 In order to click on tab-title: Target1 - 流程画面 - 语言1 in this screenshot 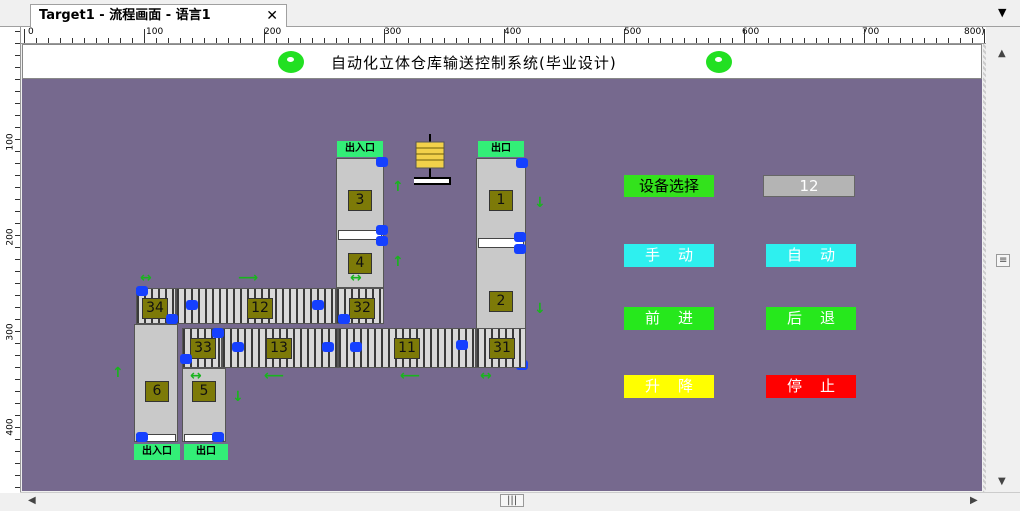, I will do `click(125, 15)`.